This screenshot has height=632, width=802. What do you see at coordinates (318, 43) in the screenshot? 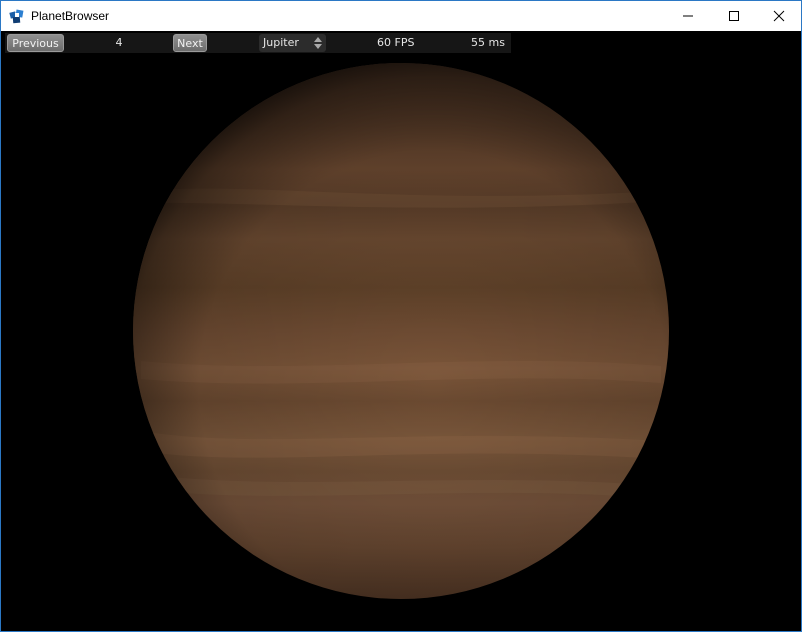
I see `spinner-arrows-icon` at bounding box center [318, 43].